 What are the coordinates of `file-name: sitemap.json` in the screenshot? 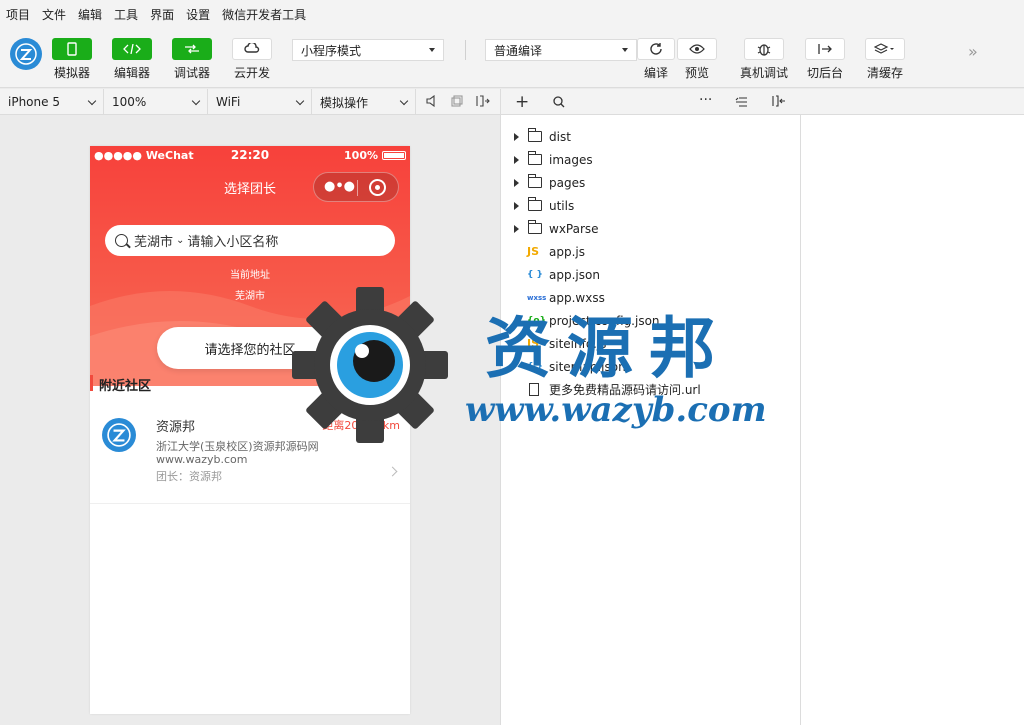 It's located at (587, 366).